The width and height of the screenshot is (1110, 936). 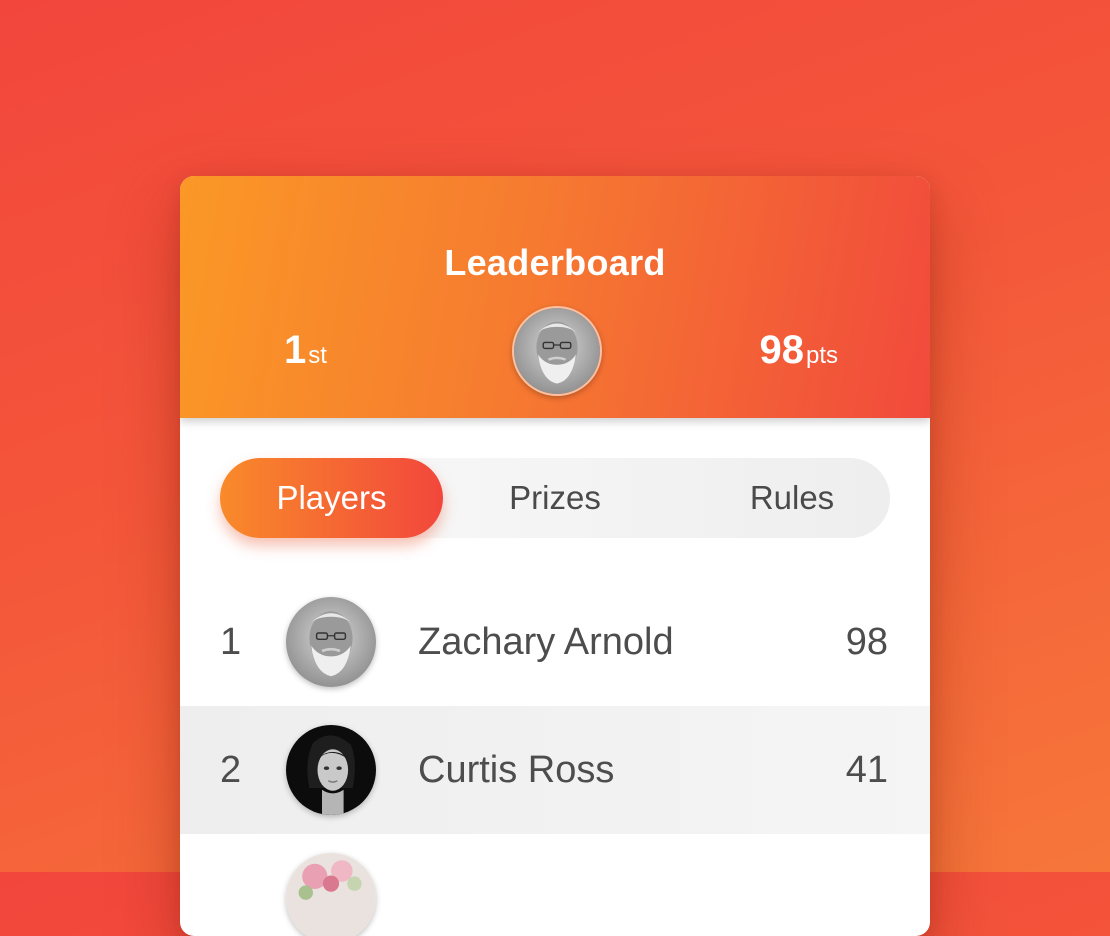 I want to click on tab-prizes: Prizes, so click(x=555, y=498).